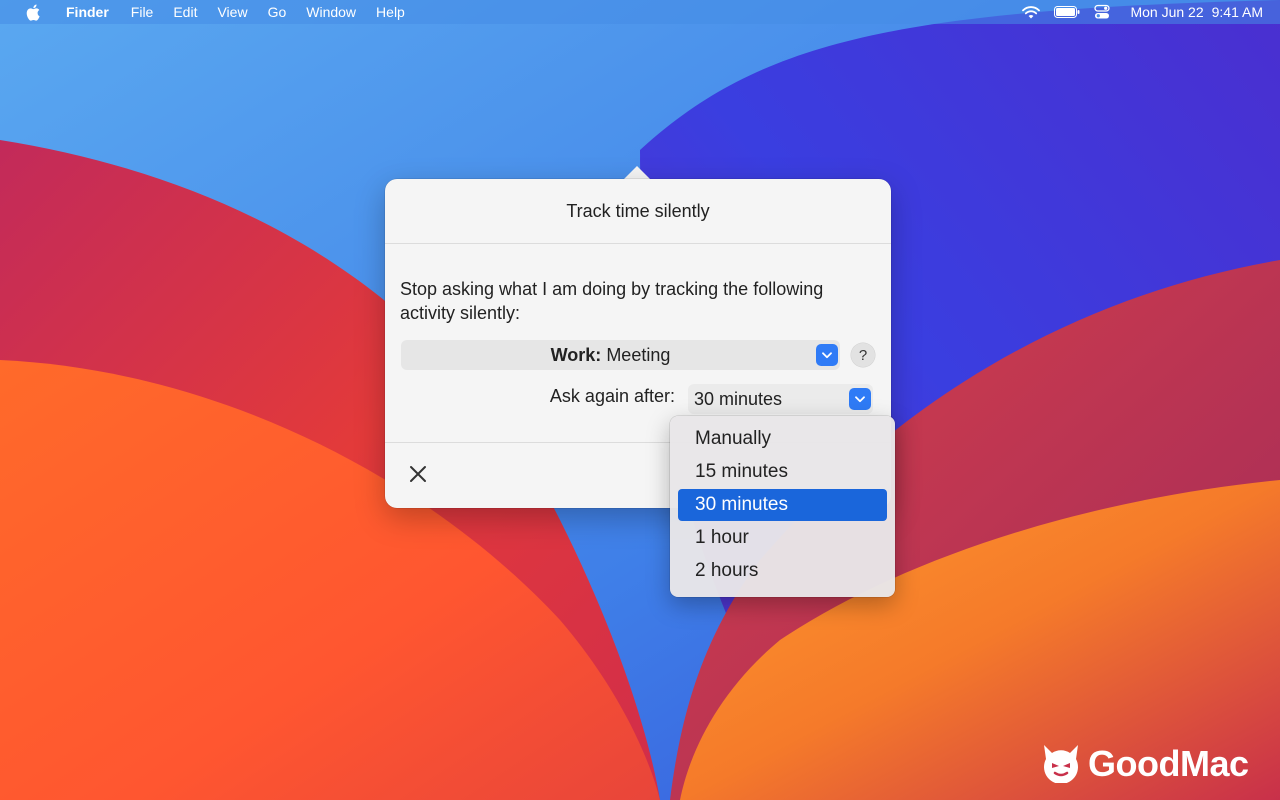 The height and width of the screenshot is (800, 1280). What do you see at coordinates (1102, 12) in the screenshot?
I see `control-center-icon` at bounding box center [1102, 12].